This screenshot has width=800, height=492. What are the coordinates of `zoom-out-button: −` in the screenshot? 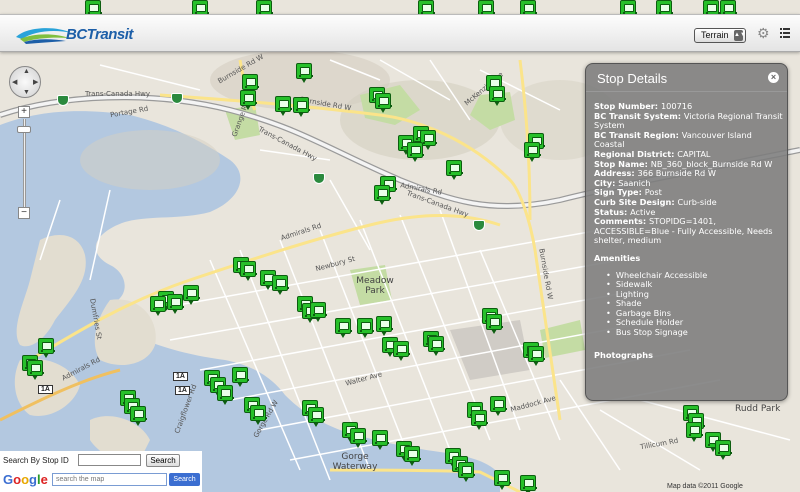 It's located at (24, 213).